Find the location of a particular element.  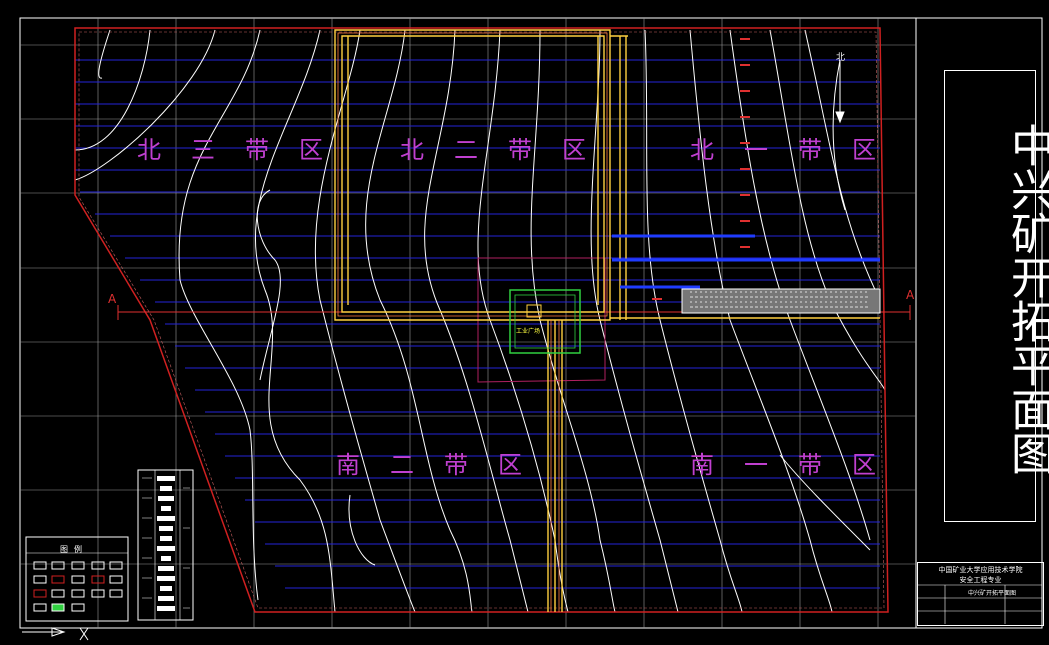

title-block-school-line1: 中国矿业大学应用技术学院 is located at coordinates (980, 570).